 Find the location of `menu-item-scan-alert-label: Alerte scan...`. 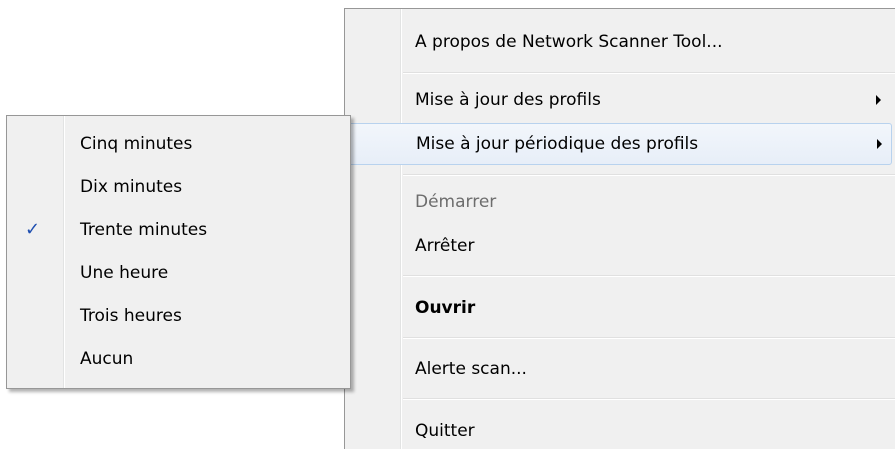

menu-item-scan-alert-label: Alerte scan... is located at coordinates (471, 369).